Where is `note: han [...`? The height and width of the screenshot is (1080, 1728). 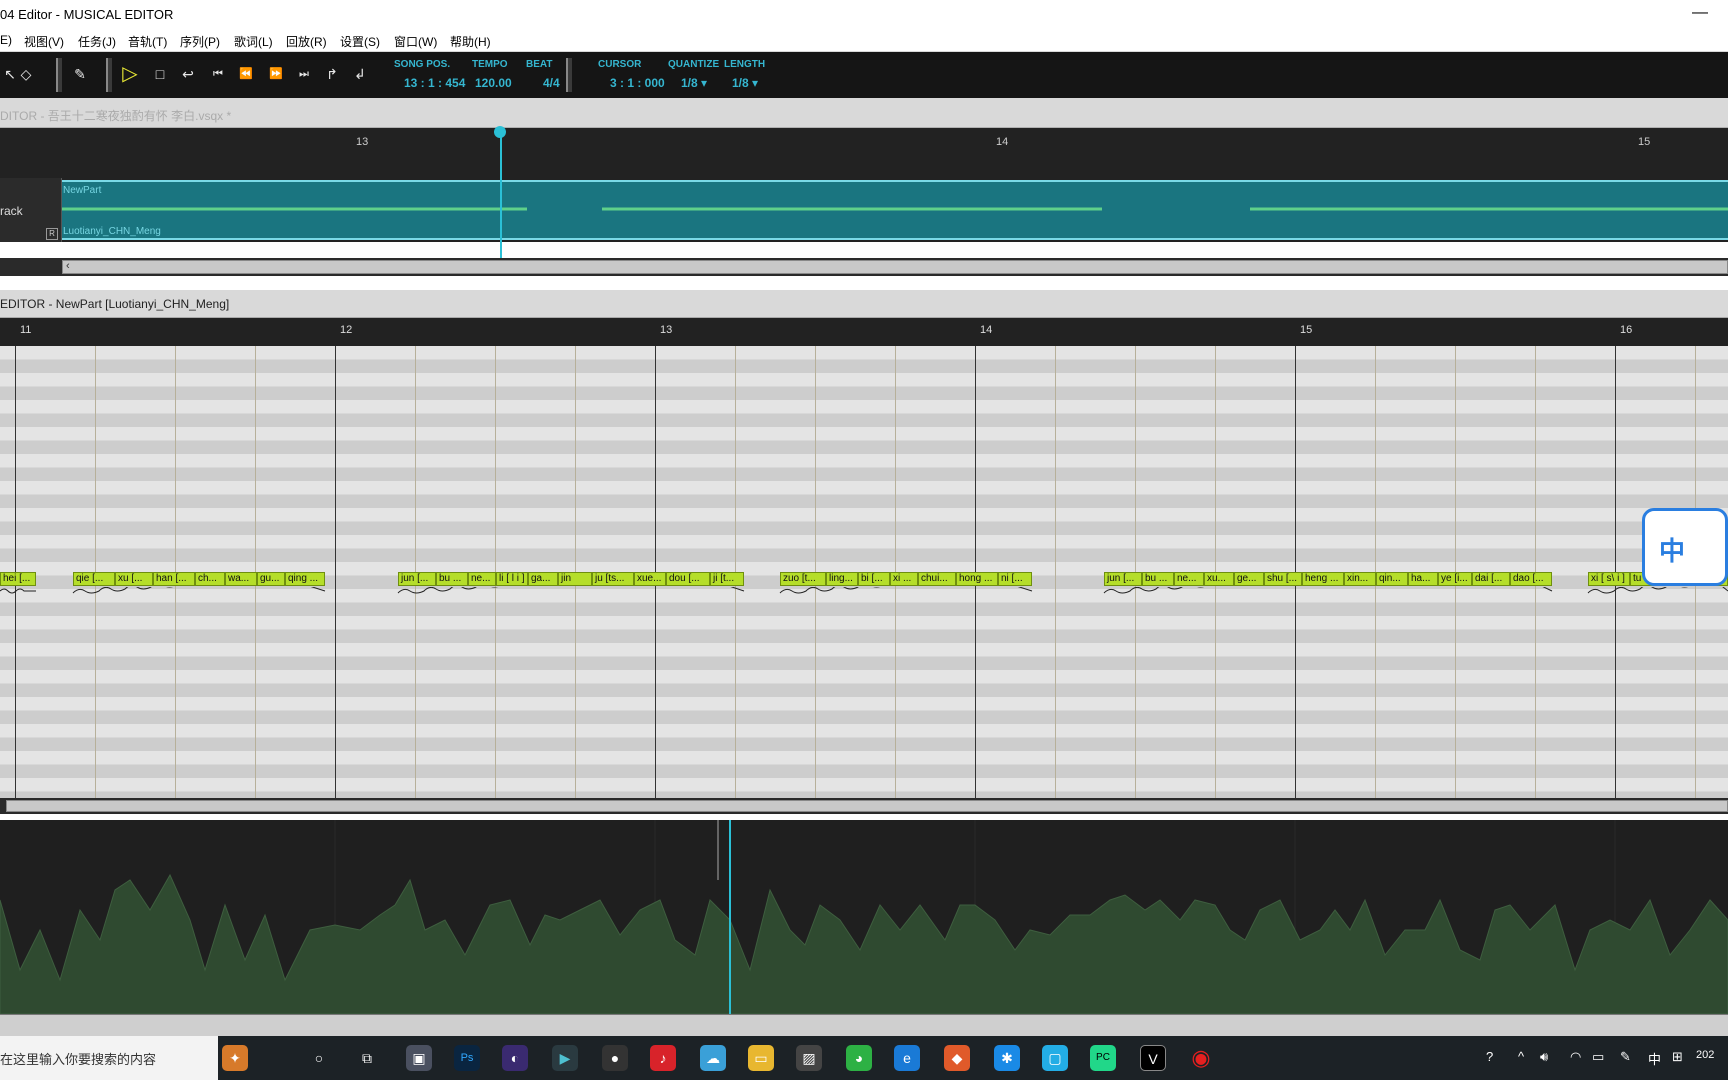 note: han [... is located at coordinates (174, 579).